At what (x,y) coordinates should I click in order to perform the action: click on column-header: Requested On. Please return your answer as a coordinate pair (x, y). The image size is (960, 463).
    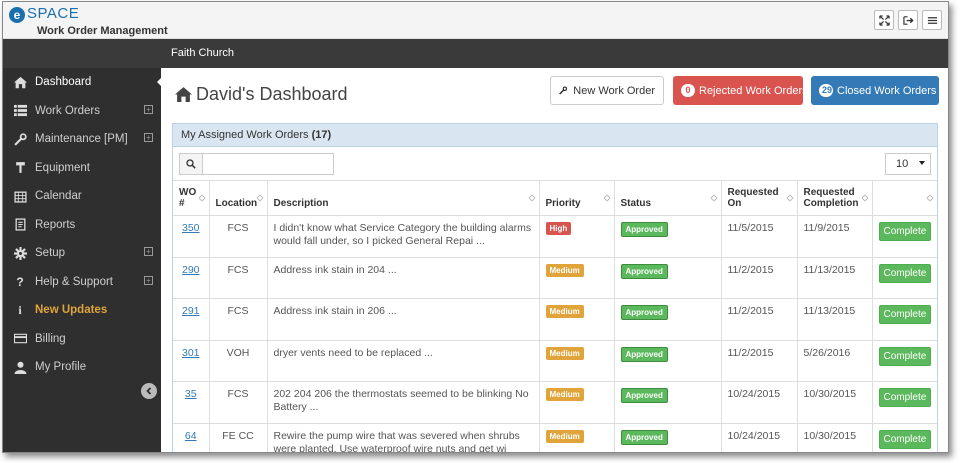
    Looking at the image, I should click on (758, 198).